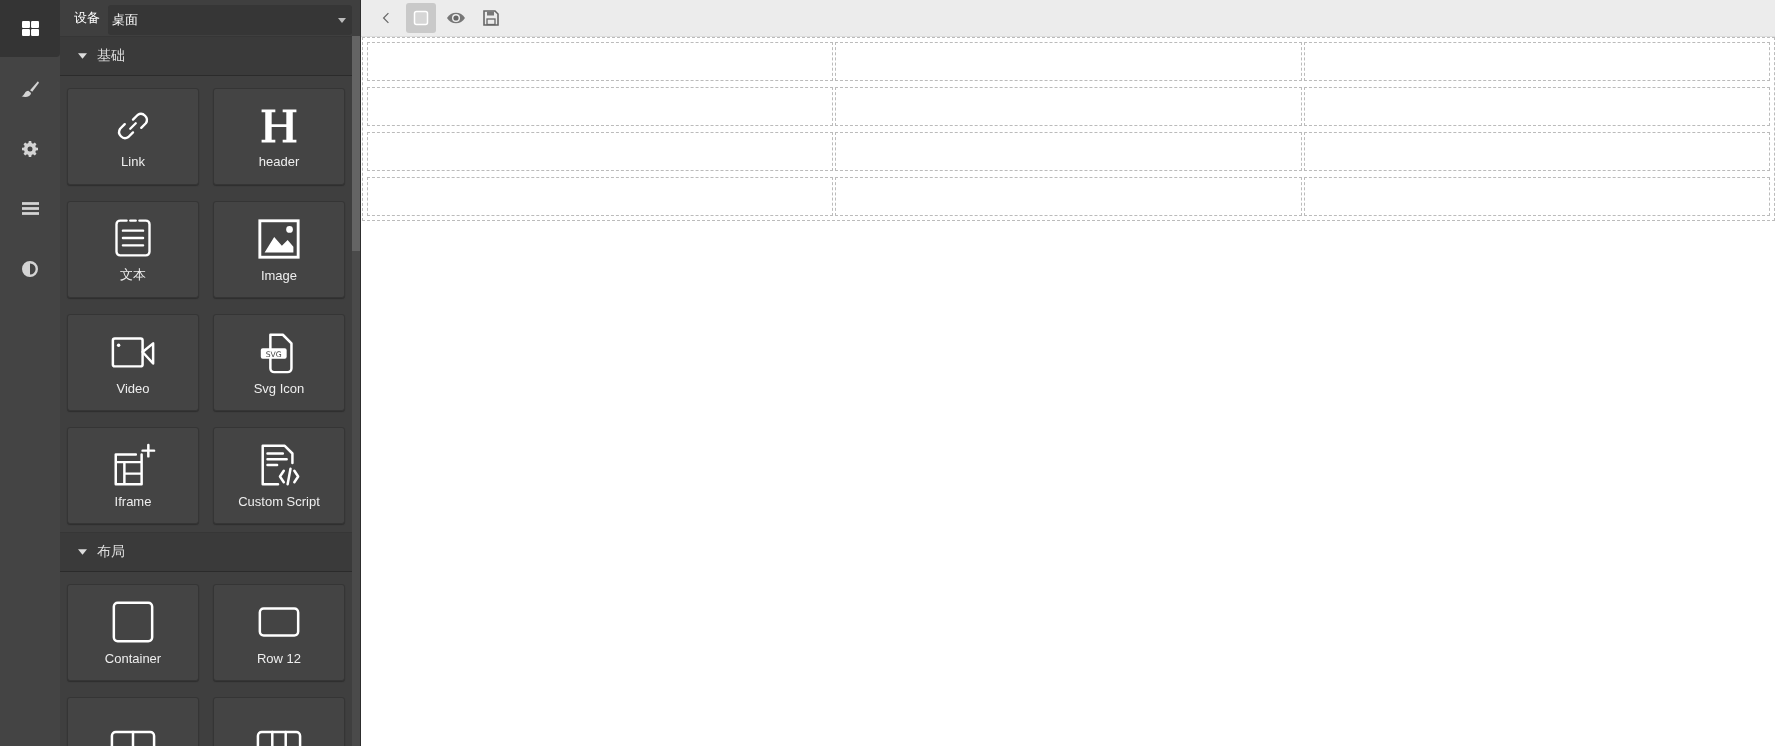  I want to click on menu-icon, so click(30, 208).